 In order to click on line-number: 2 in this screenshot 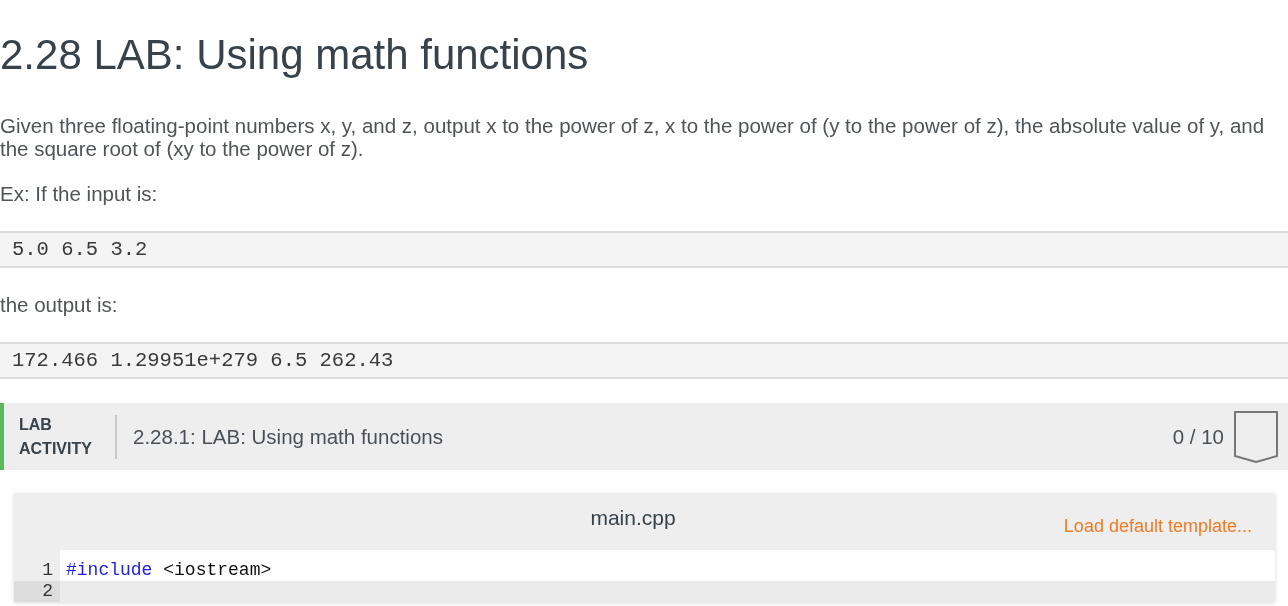, I will do `click(37, 591)`.